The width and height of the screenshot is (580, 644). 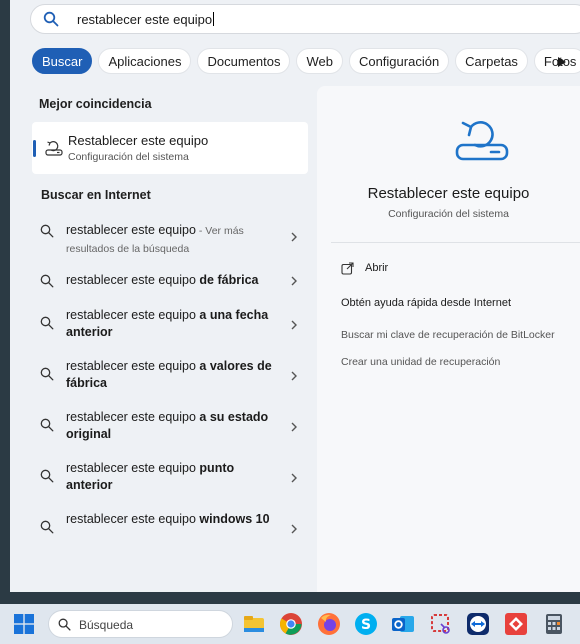 What do you see at coordinates (172, 478) in the screenshot?
I see `web-result-item: restablecer este equipo punto anterior` at bounding box center [172, 478].